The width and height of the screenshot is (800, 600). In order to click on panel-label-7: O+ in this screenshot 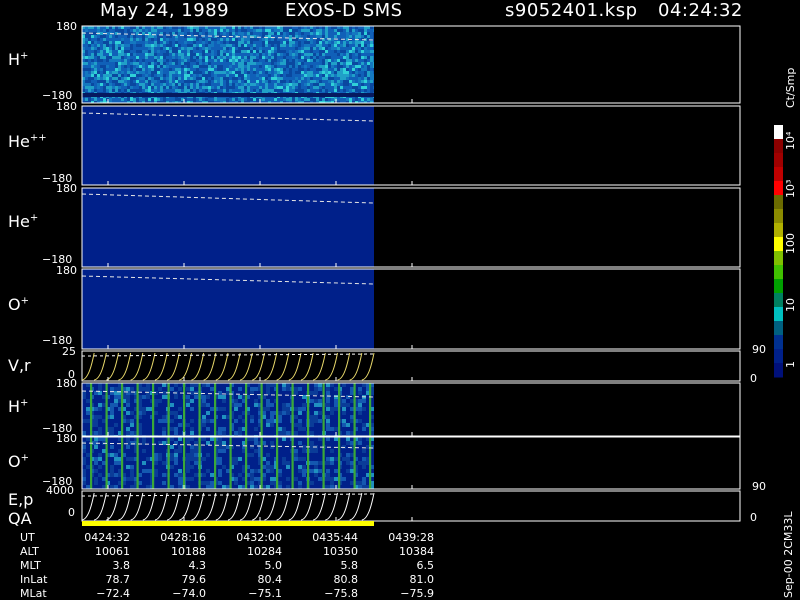, I will do `click(18, 461)`.